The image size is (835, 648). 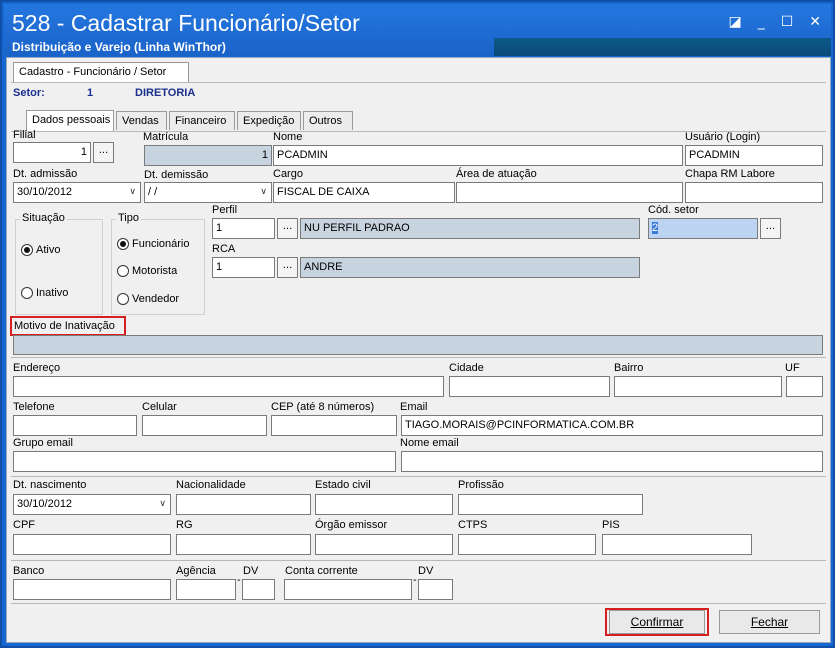 What do you see at coordinates (269, 120) in the screenshot?
I see `tab-expedicao: Expedição` at bounding box center [269, 120].